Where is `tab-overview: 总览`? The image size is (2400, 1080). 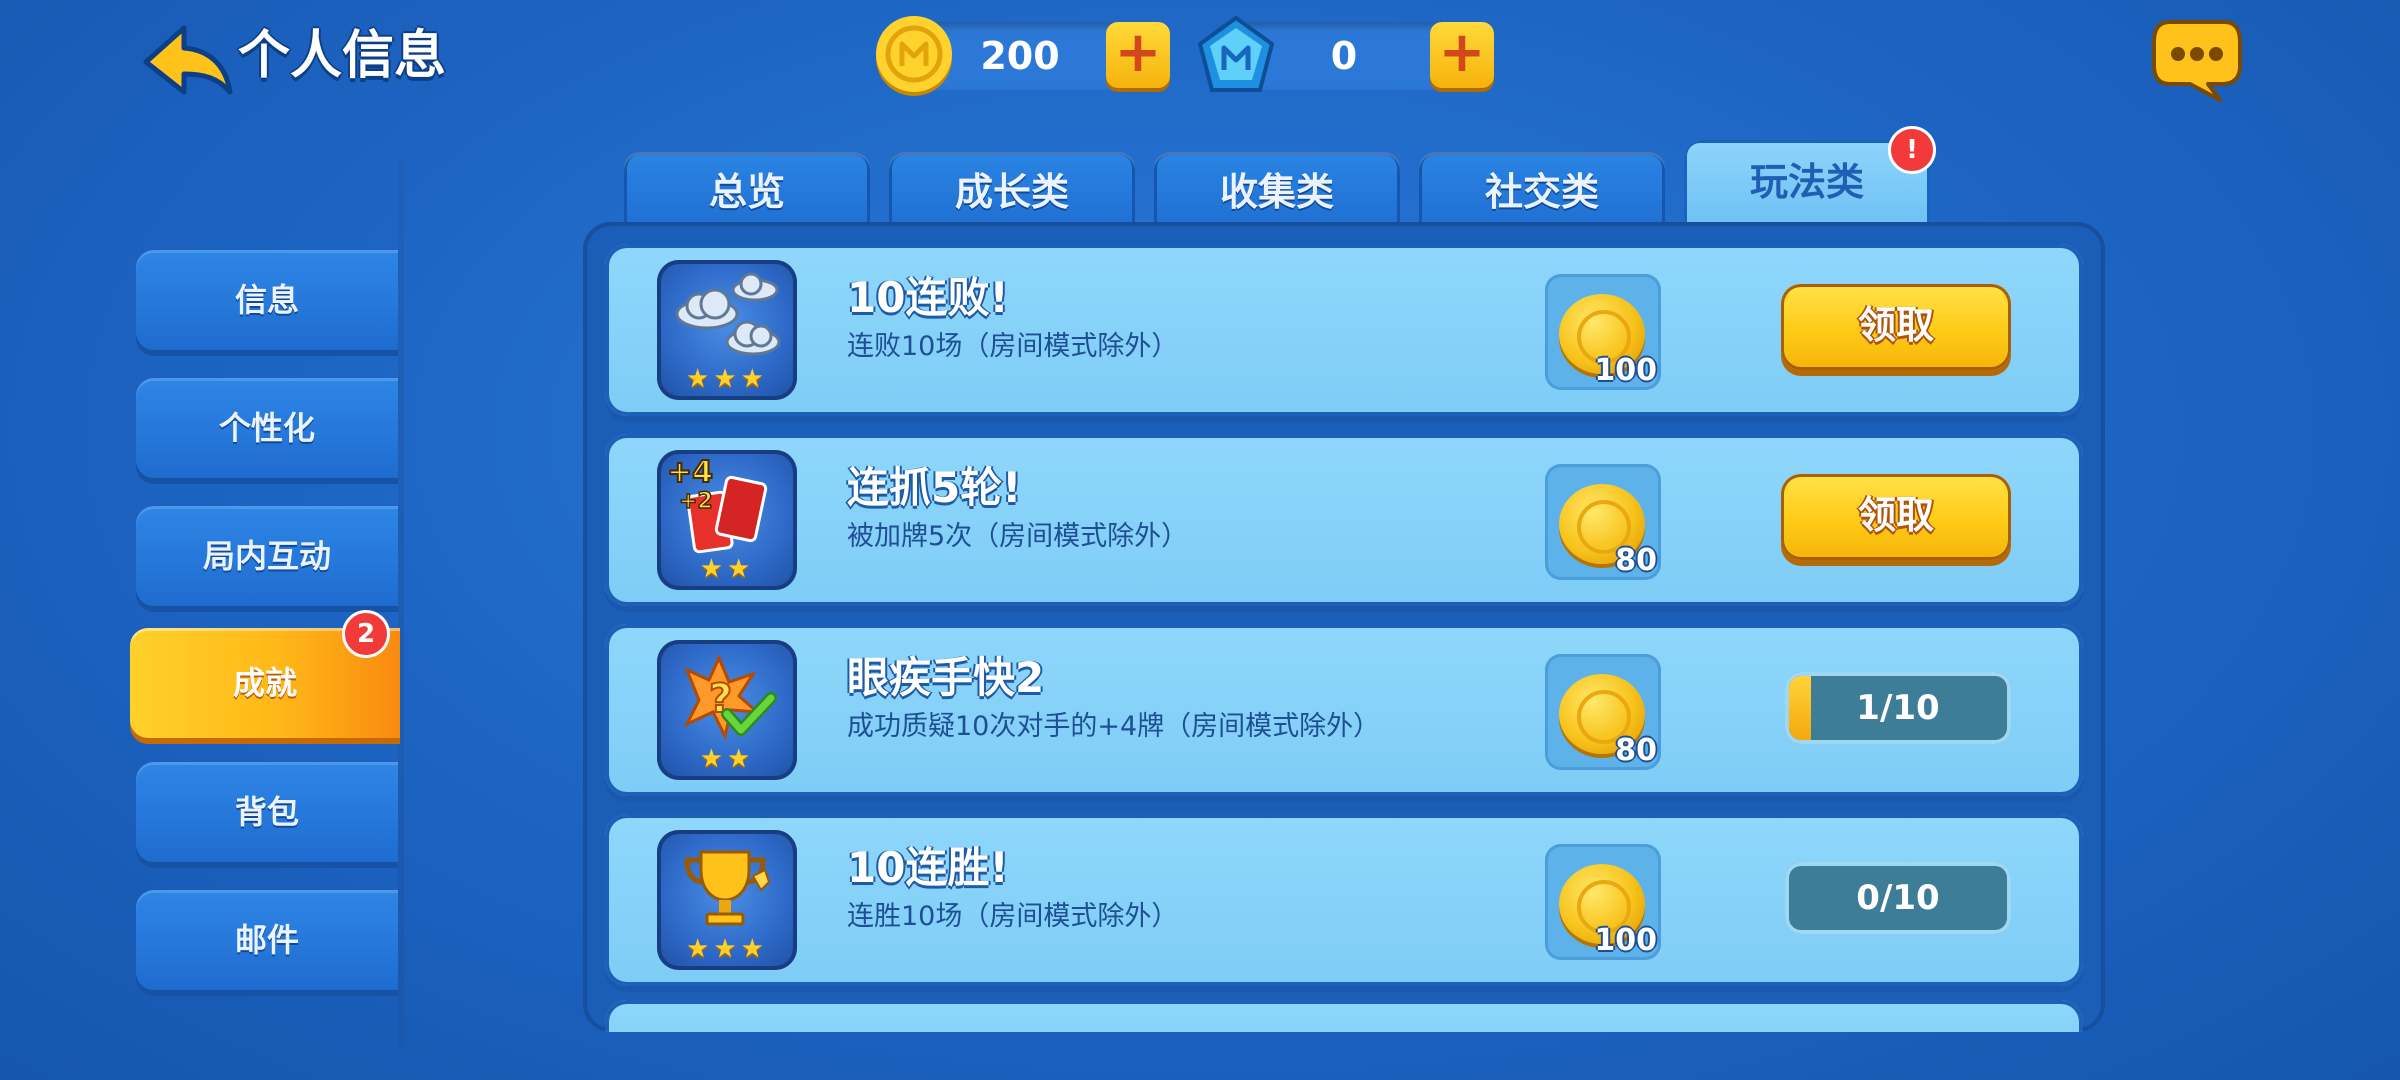
tab-overview: 总览 is located at coordinates (747, 189).